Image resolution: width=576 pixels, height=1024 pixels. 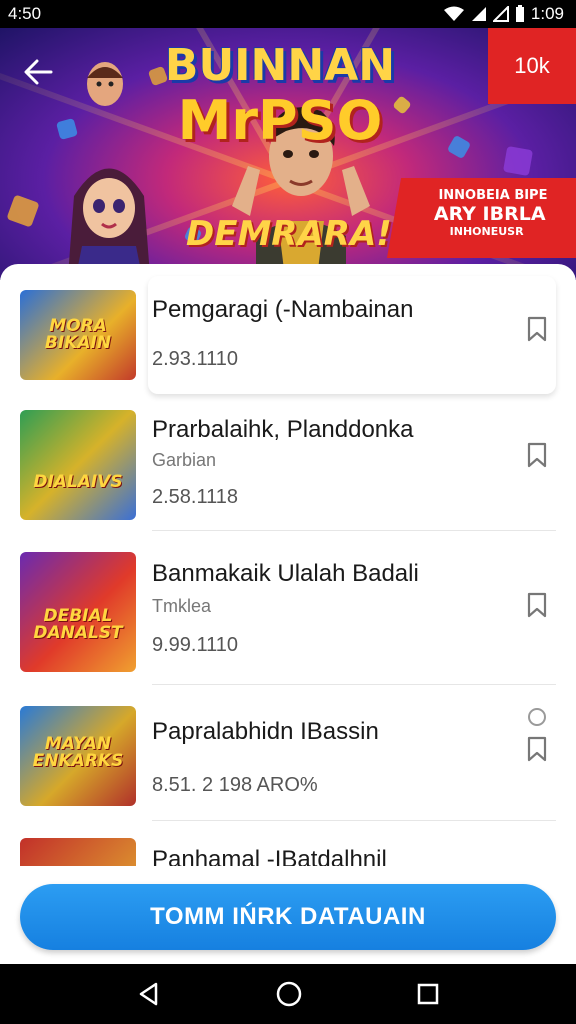 I want to click on square-recent-icon, so click(x=428, y=994).